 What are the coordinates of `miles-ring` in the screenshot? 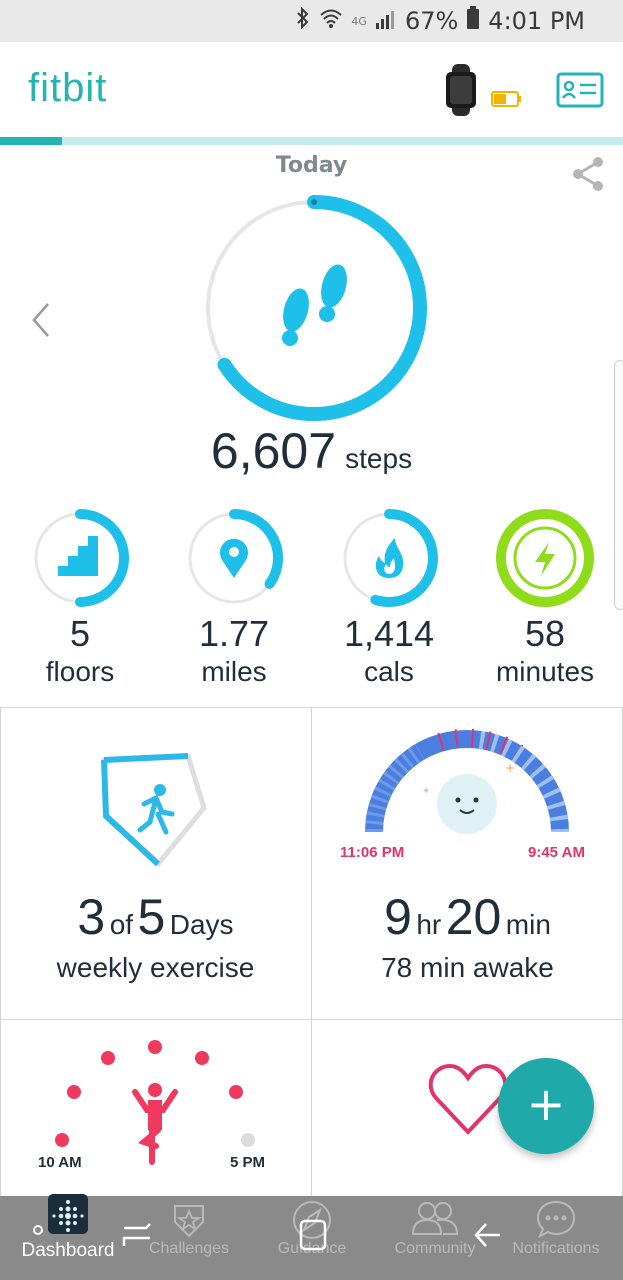 It's located at (235, 556).